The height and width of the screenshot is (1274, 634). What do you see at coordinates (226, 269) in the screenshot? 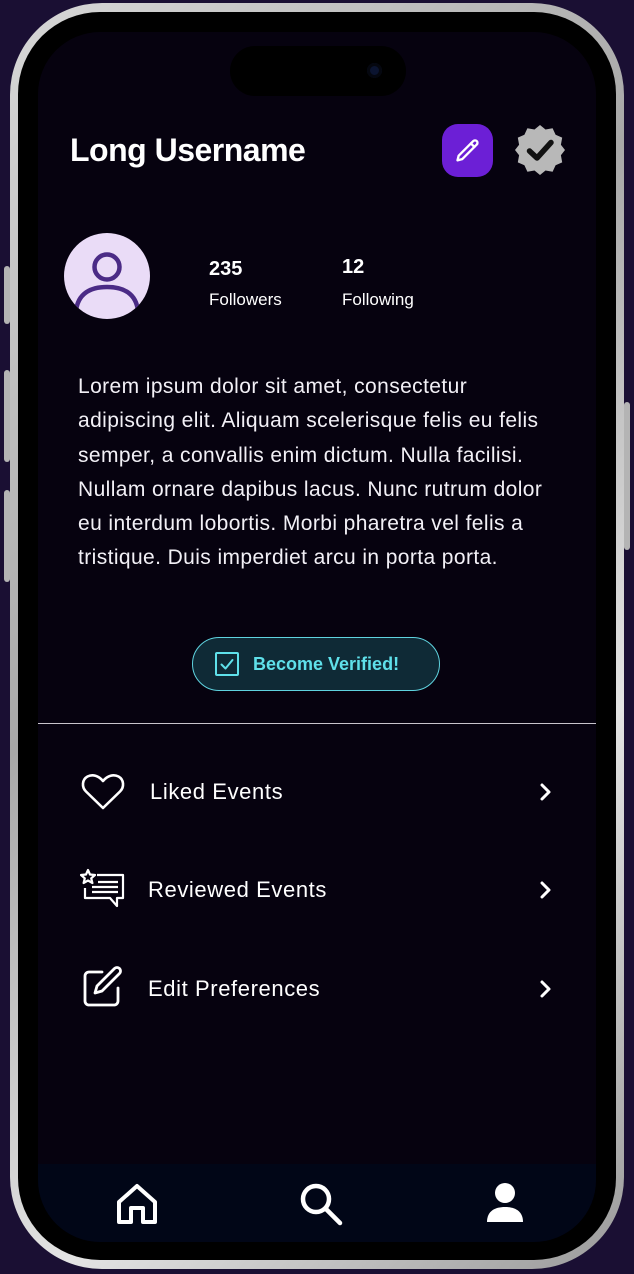
I see `followers-count: 235` at bounding box center [226, 269].